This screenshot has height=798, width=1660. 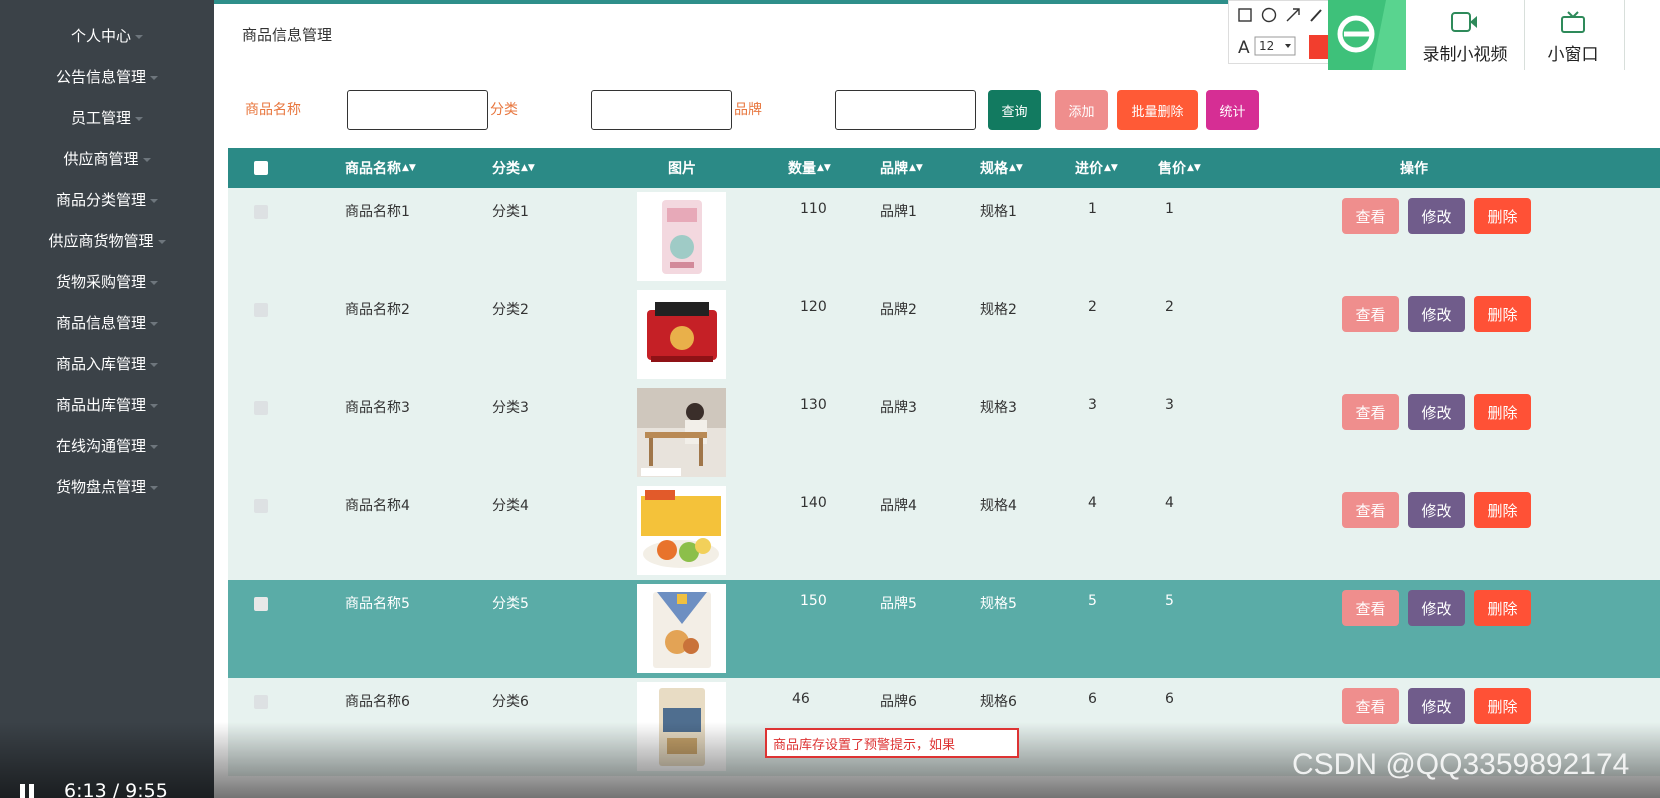 I want to click on table-row: 商品名称5 分类5 150 品牌5 规格5 5 5 查看 修改 删除, so click(x=944, y=629).